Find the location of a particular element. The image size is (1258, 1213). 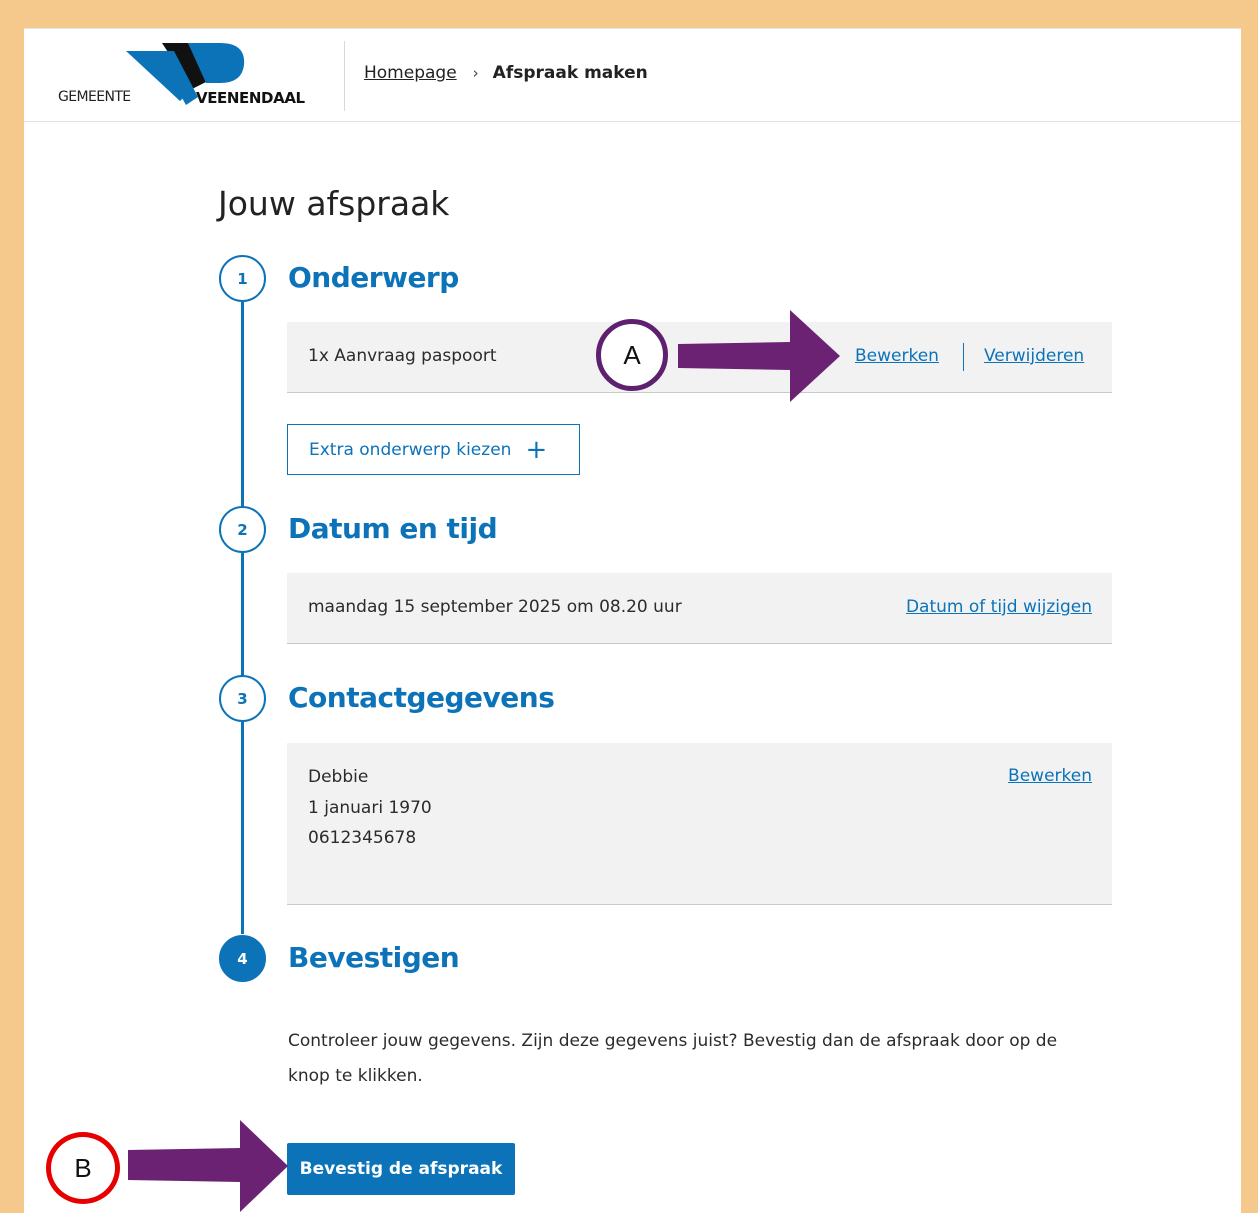

subject-item: 1x Aanvraag paspoort is located at coordinates (402, 356).